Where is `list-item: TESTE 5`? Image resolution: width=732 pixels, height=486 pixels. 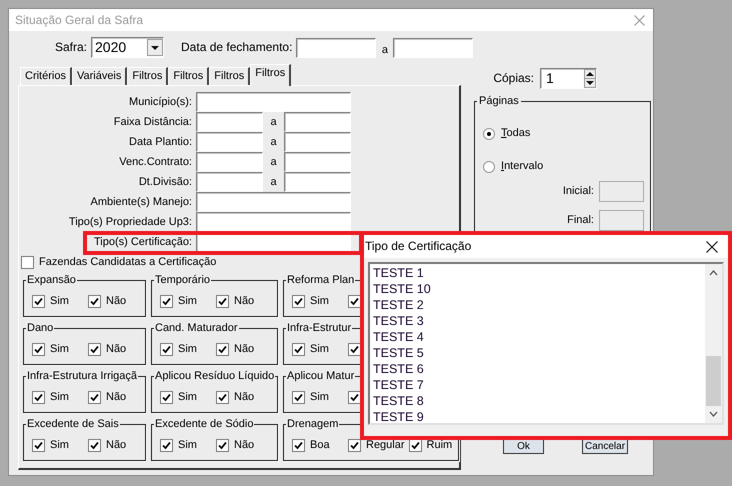 list-item: TESTE 5 is located at coordinates (539, 353).